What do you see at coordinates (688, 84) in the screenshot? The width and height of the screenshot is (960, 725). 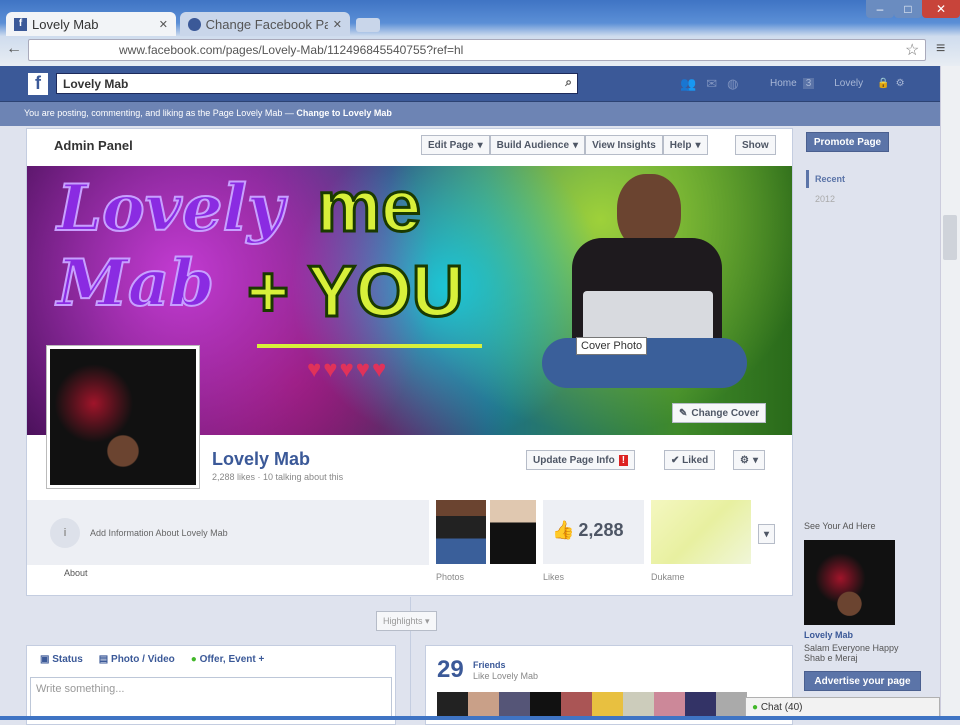 I see `friend-requests-icon: 👥` at bounding box center [688, 84].